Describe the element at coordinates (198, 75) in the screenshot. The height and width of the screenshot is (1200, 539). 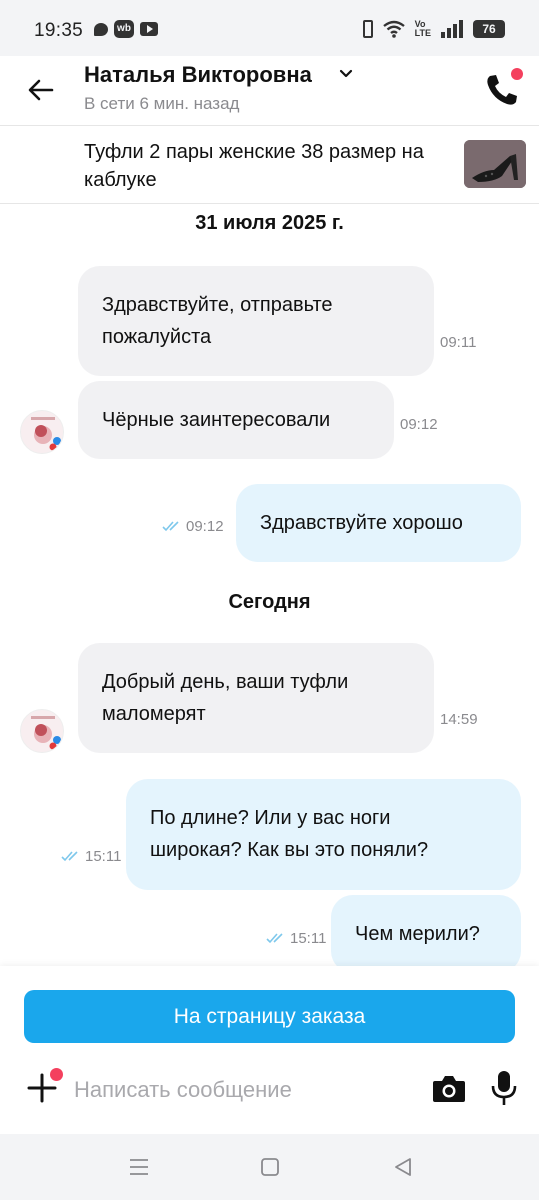
I see `contact-name: Наталья Викторовна` at that location.